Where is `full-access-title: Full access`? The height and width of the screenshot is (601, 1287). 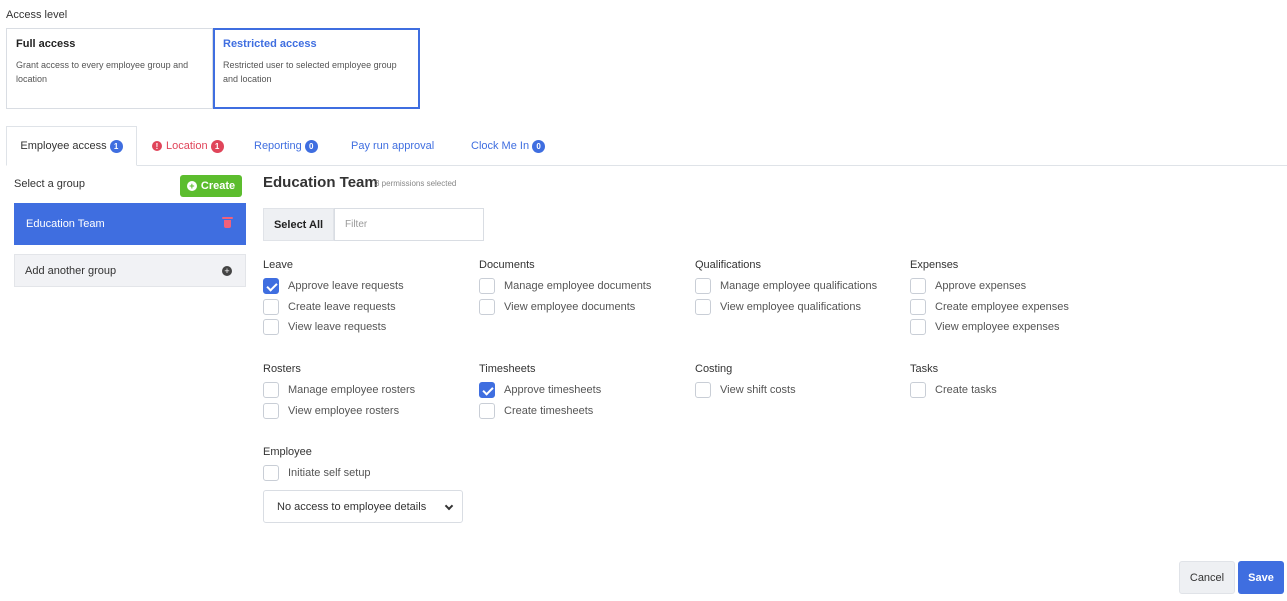 full-access-title: Full access is located at coordinates (46, 44).